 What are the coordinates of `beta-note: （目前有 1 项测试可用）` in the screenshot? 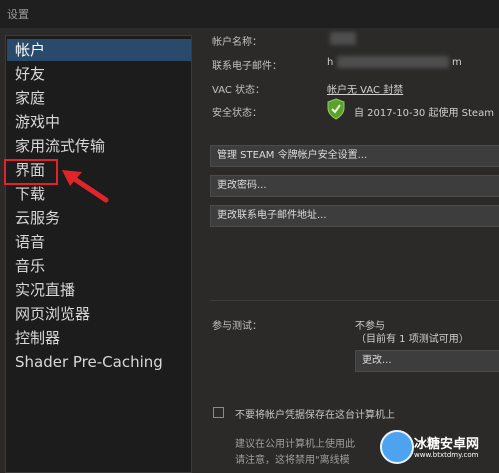 It's located at (412, 339).